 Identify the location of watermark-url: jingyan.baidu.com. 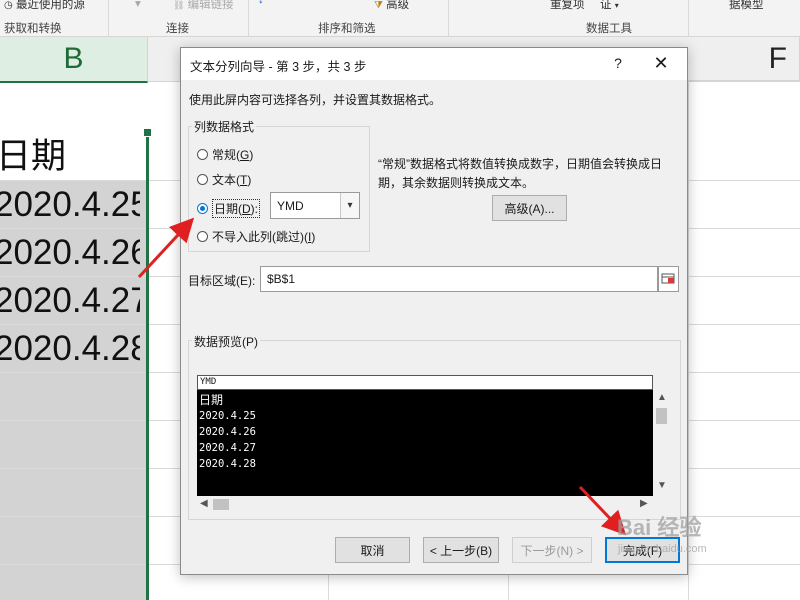
(662, 549).